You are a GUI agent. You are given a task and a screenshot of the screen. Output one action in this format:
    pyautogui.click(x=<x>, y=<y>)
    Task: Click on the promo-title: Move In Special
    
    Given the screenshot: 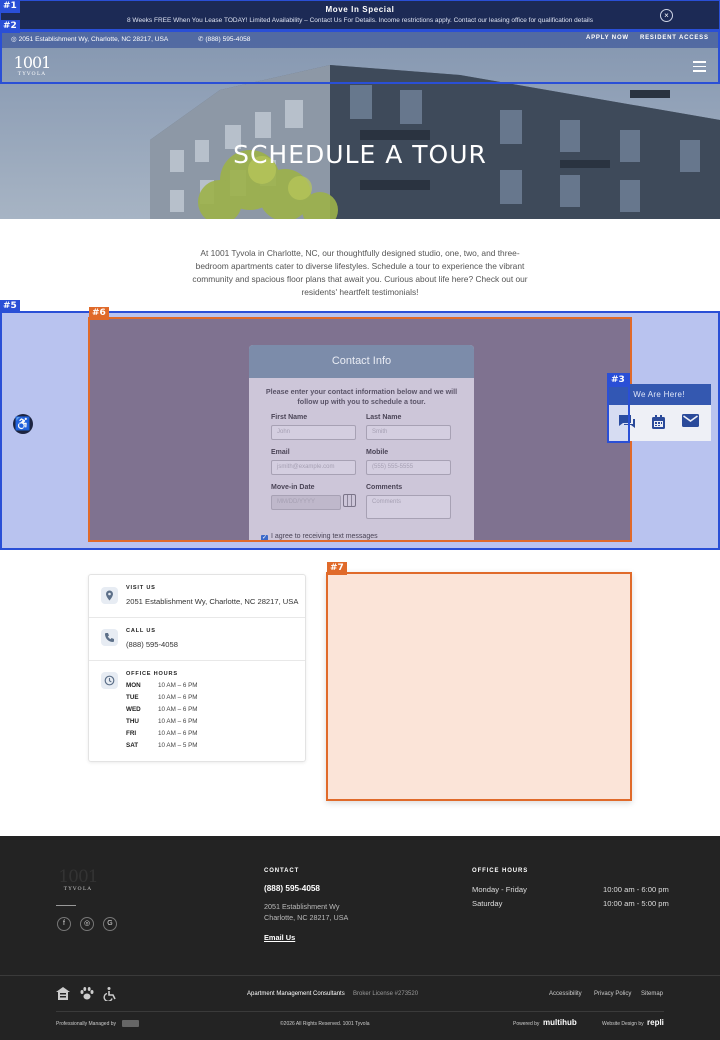 What is the action you would take?
    pyautogui.click(x=360, y=9)
    